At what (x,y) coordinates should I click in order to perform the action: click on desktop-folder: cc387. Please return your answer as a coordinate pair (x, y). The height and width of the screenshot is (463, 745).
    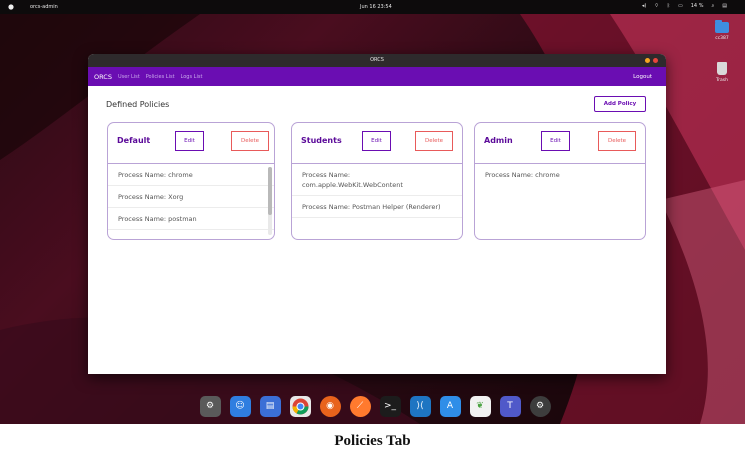
    Looking at the image, I should click on (722, 30).